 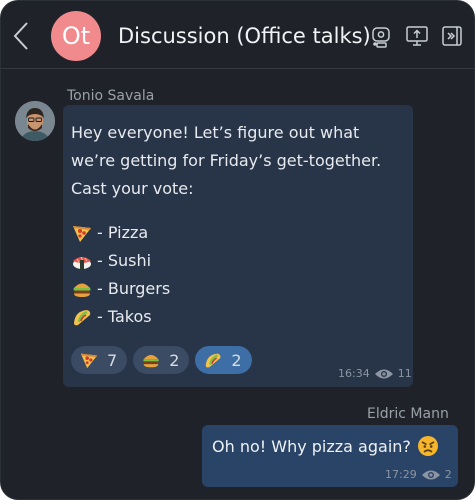 What do you see at coordinates (112, 360) in the screenshot?
I see `reaction-count: 7` at bounding box center [112, 360].